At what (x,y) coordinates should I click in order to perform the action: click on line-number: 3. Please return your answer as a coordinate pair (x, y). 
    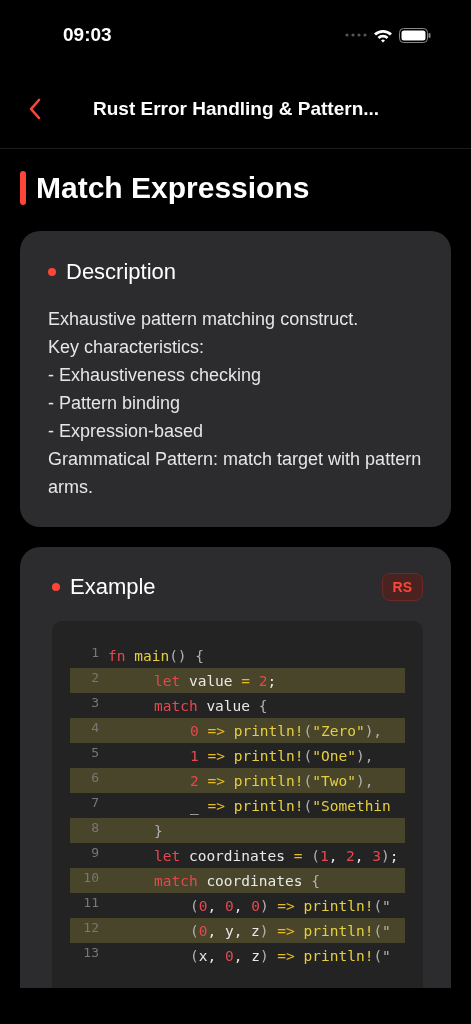
    Looking at the image, I should click on (95, 702).